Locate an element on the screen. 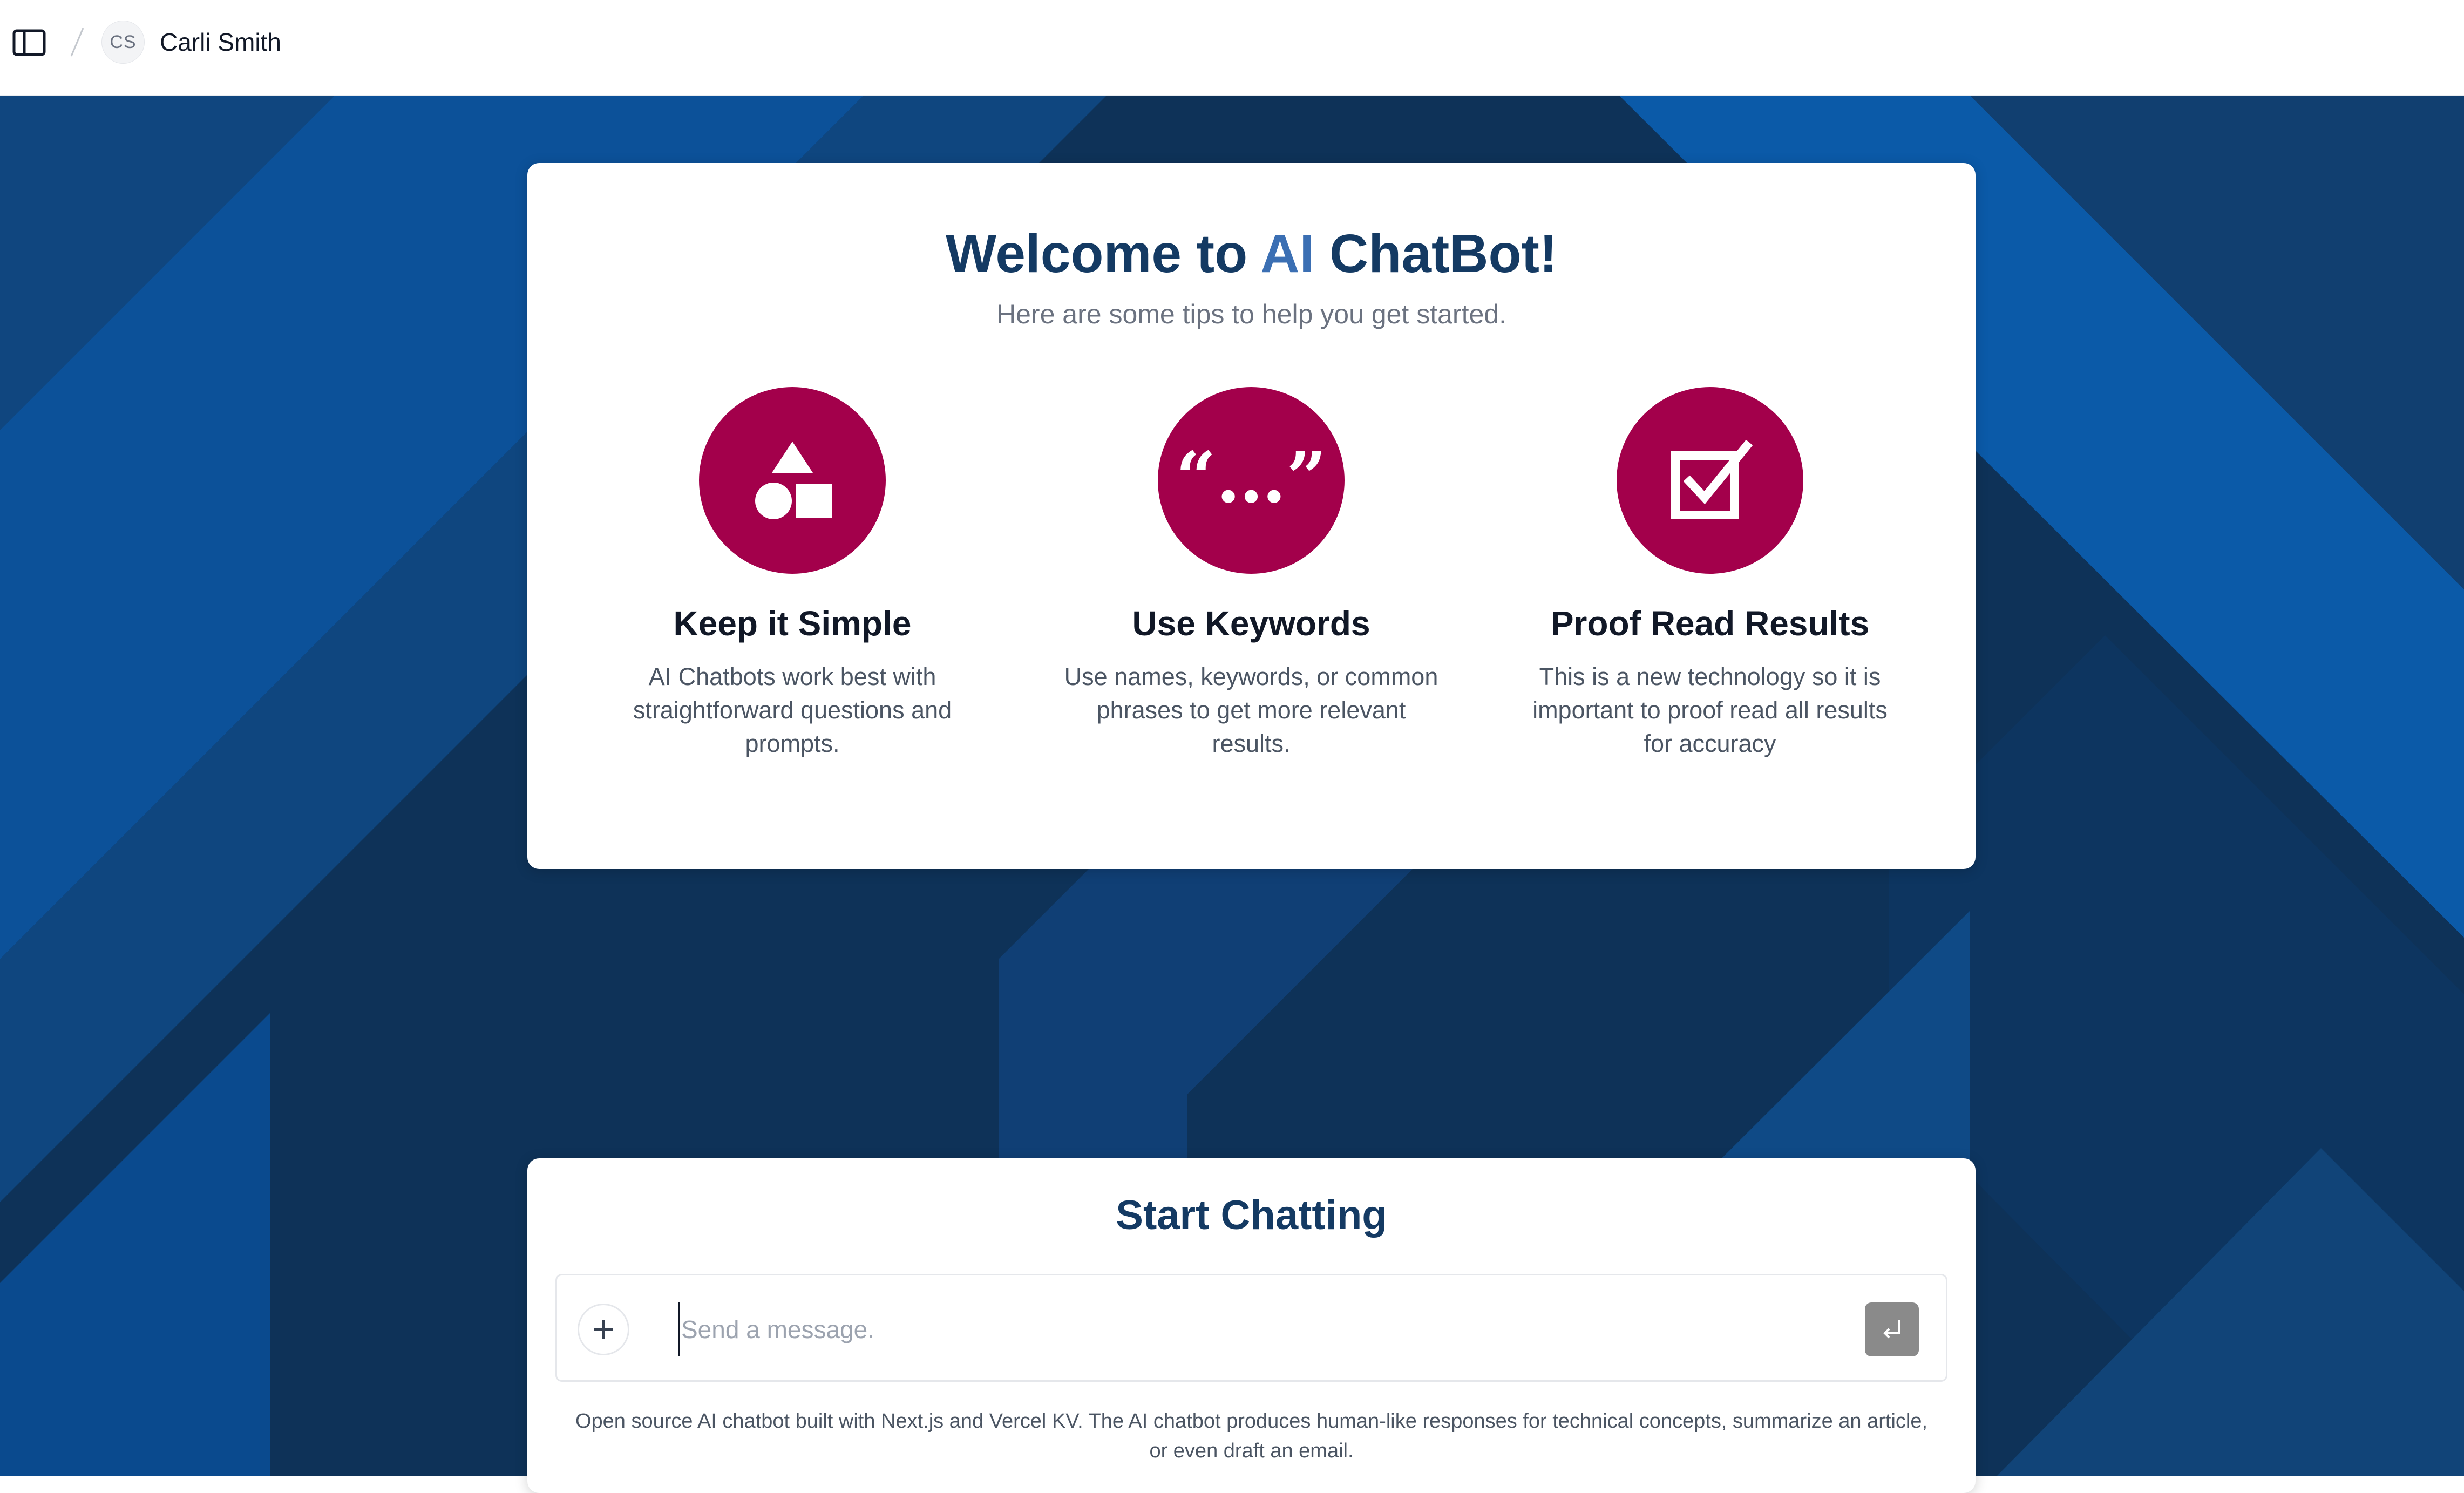  message-composer is located at coordinates (1251, 1328).